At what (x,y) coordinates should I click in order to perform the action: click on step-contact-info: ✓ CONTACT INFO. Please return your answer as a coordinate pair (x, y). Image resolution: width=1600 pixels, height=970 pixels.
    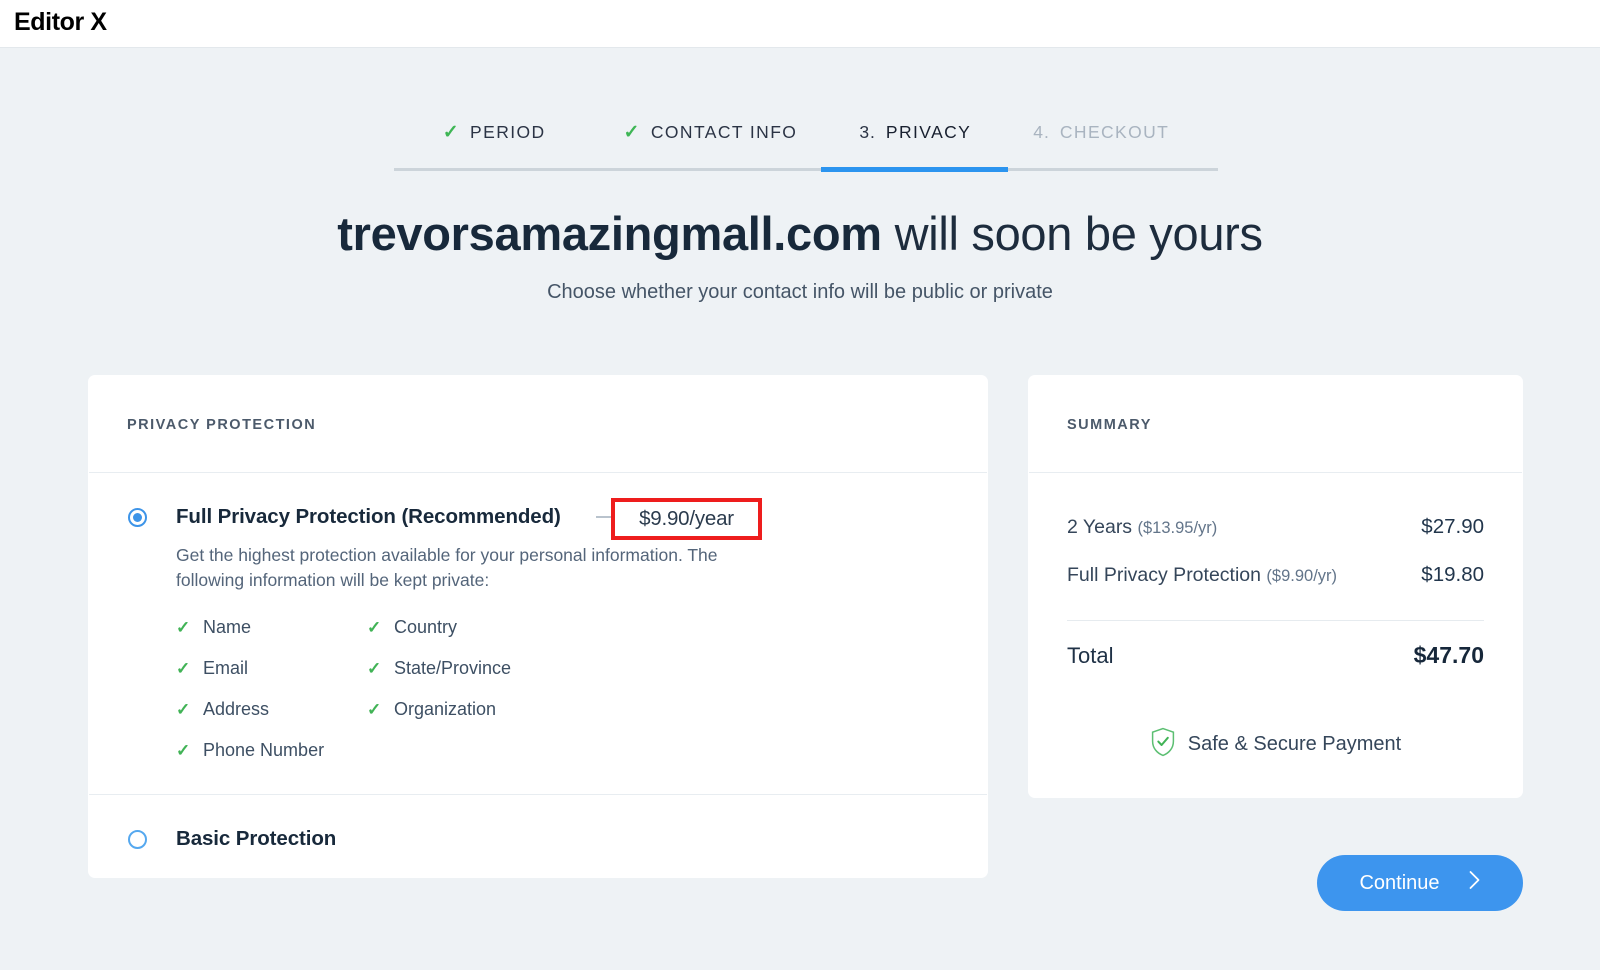
    Looking at the image, I should click on (711, 132).